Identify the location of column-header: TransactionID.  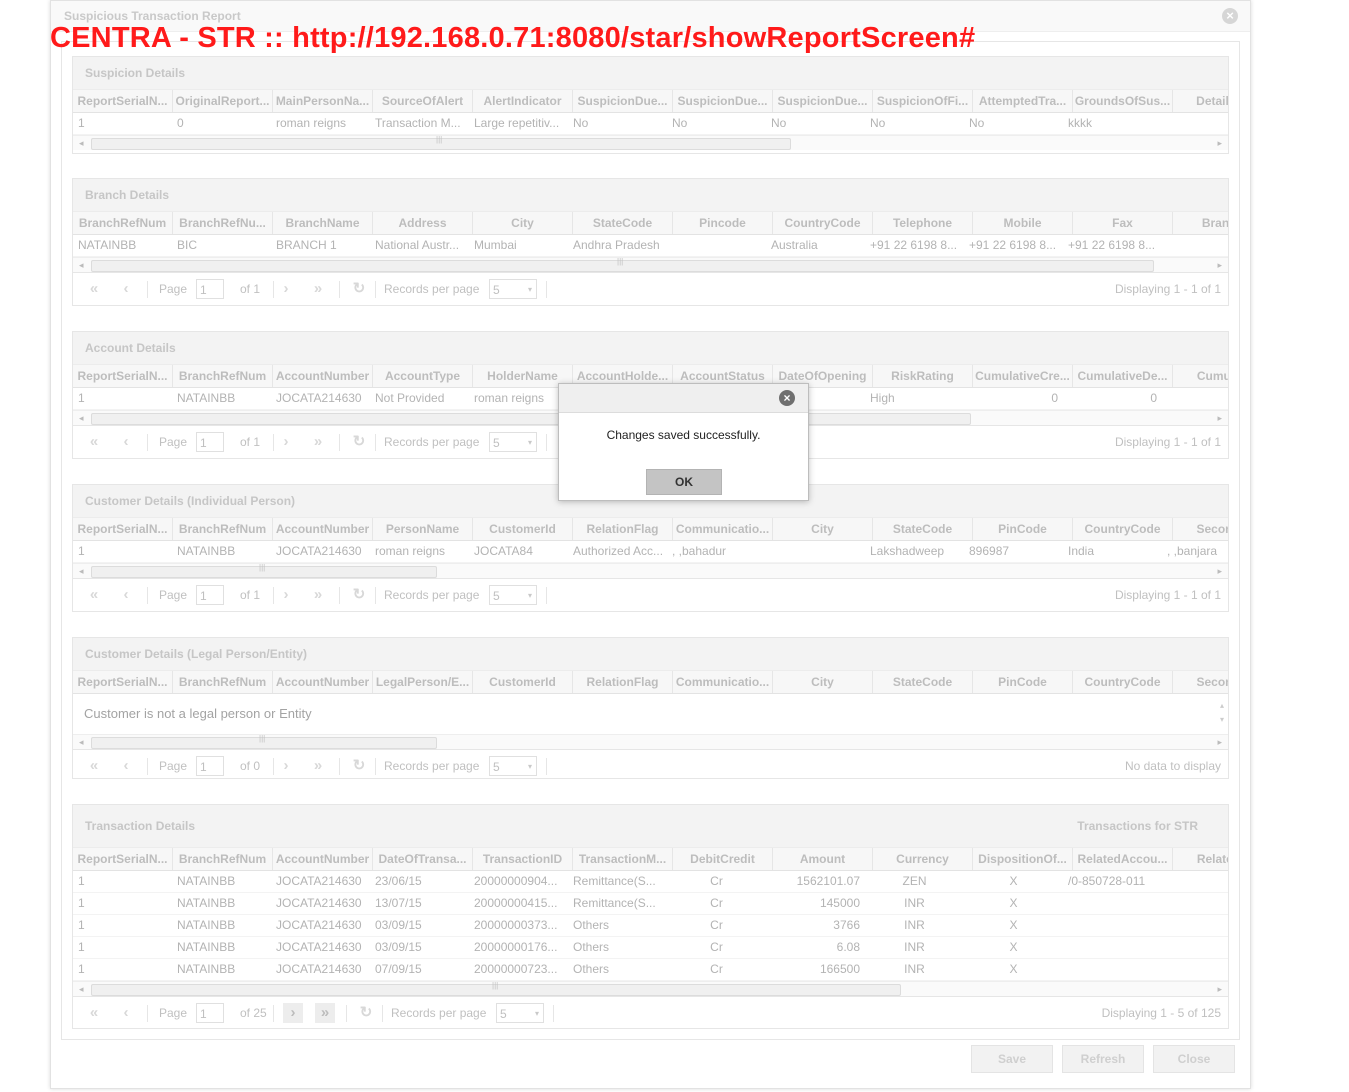
(523, 859).